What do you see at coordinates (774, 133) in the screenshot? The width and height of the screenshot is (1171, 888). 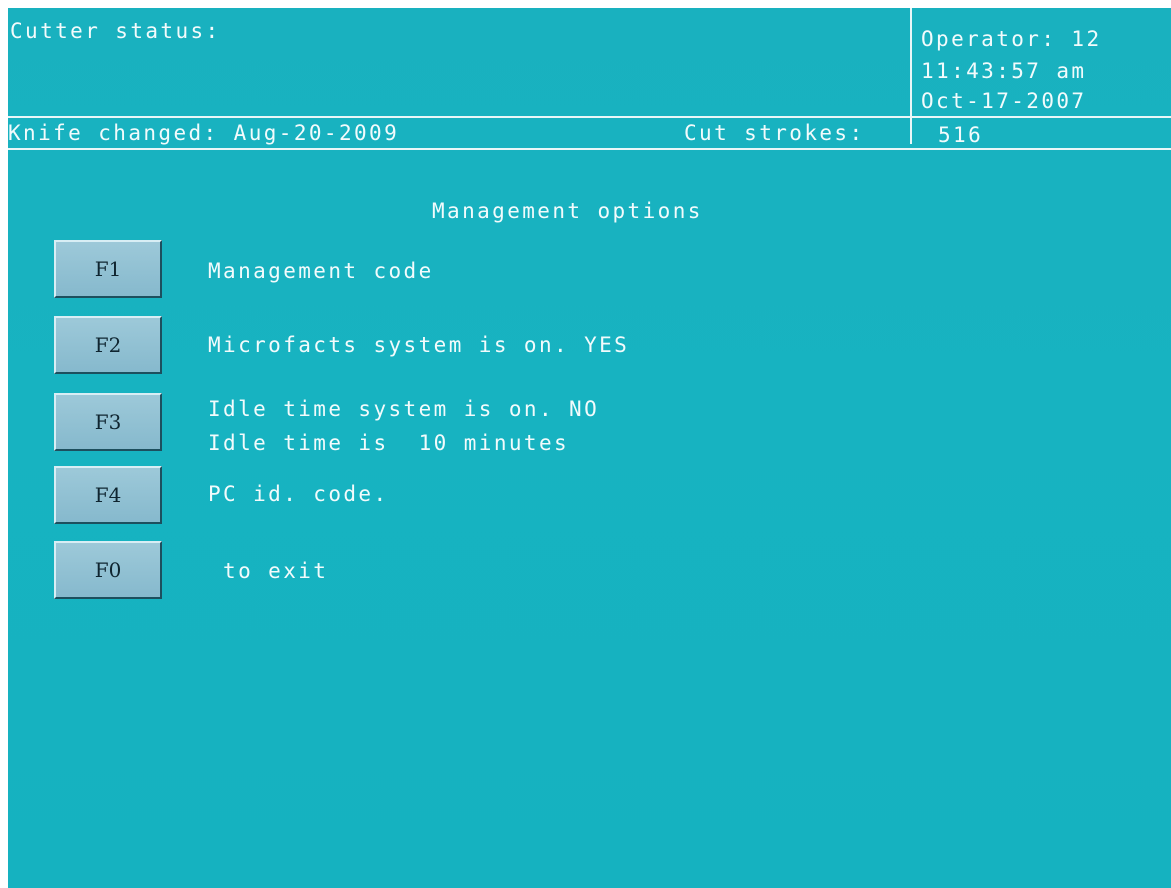 I see `cut-strokes-label: Cut strokes:` at bounding box center [774, 133].